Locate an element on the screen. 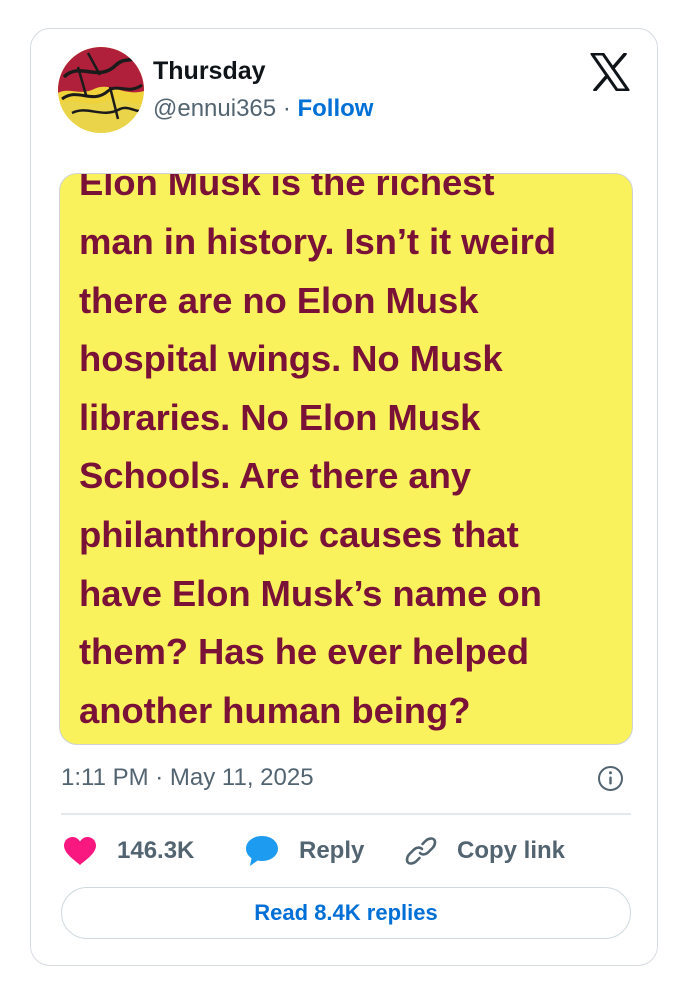 The height and width of the screenshot is (992, 688). media-text-line: them? Has he ever helped is located at coordinates (304, 651).